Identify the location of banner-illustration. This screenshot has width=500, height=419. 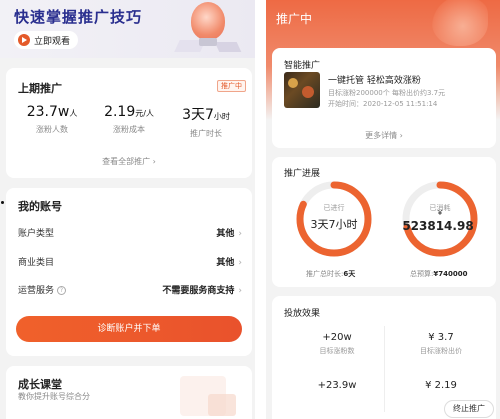
(208, 29).